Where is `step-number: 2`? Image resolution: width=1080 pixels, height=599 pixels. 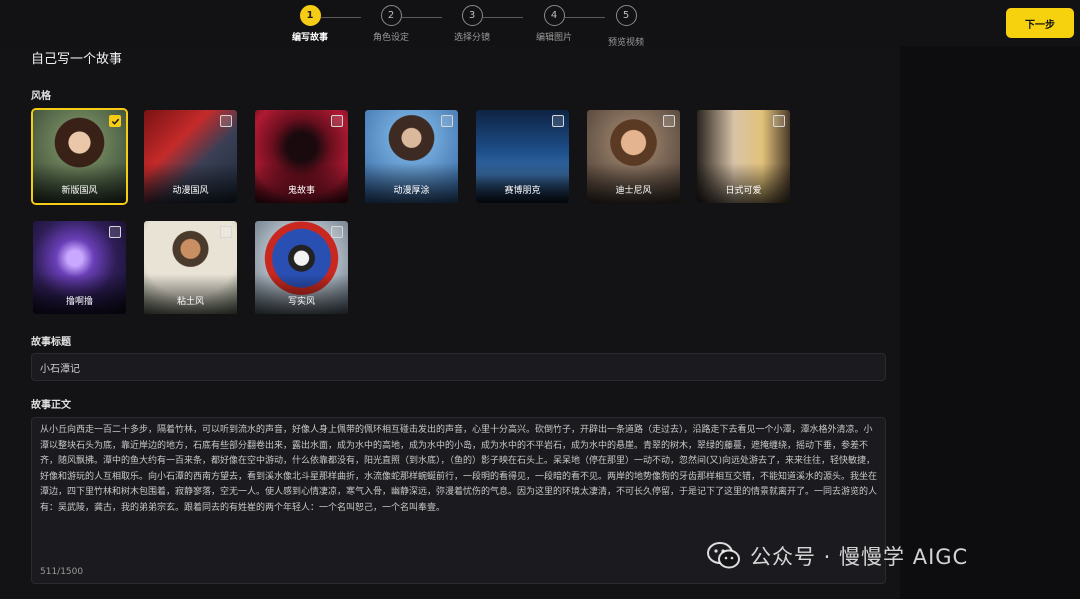 step-number: 2 is located at coordinates (391, 15).